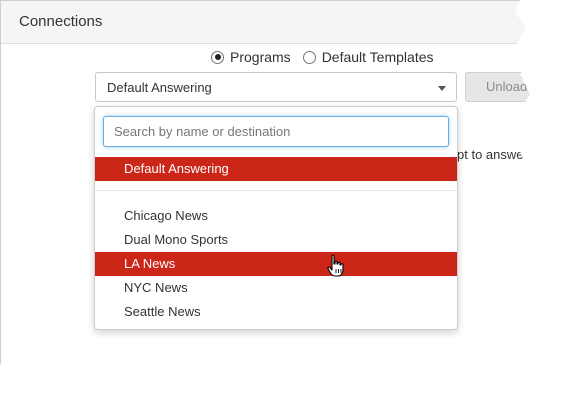  Describe the element at coordinates (377, 57) in the screenshot. I see `radio-default-templates-label: Default Templates` at that location.